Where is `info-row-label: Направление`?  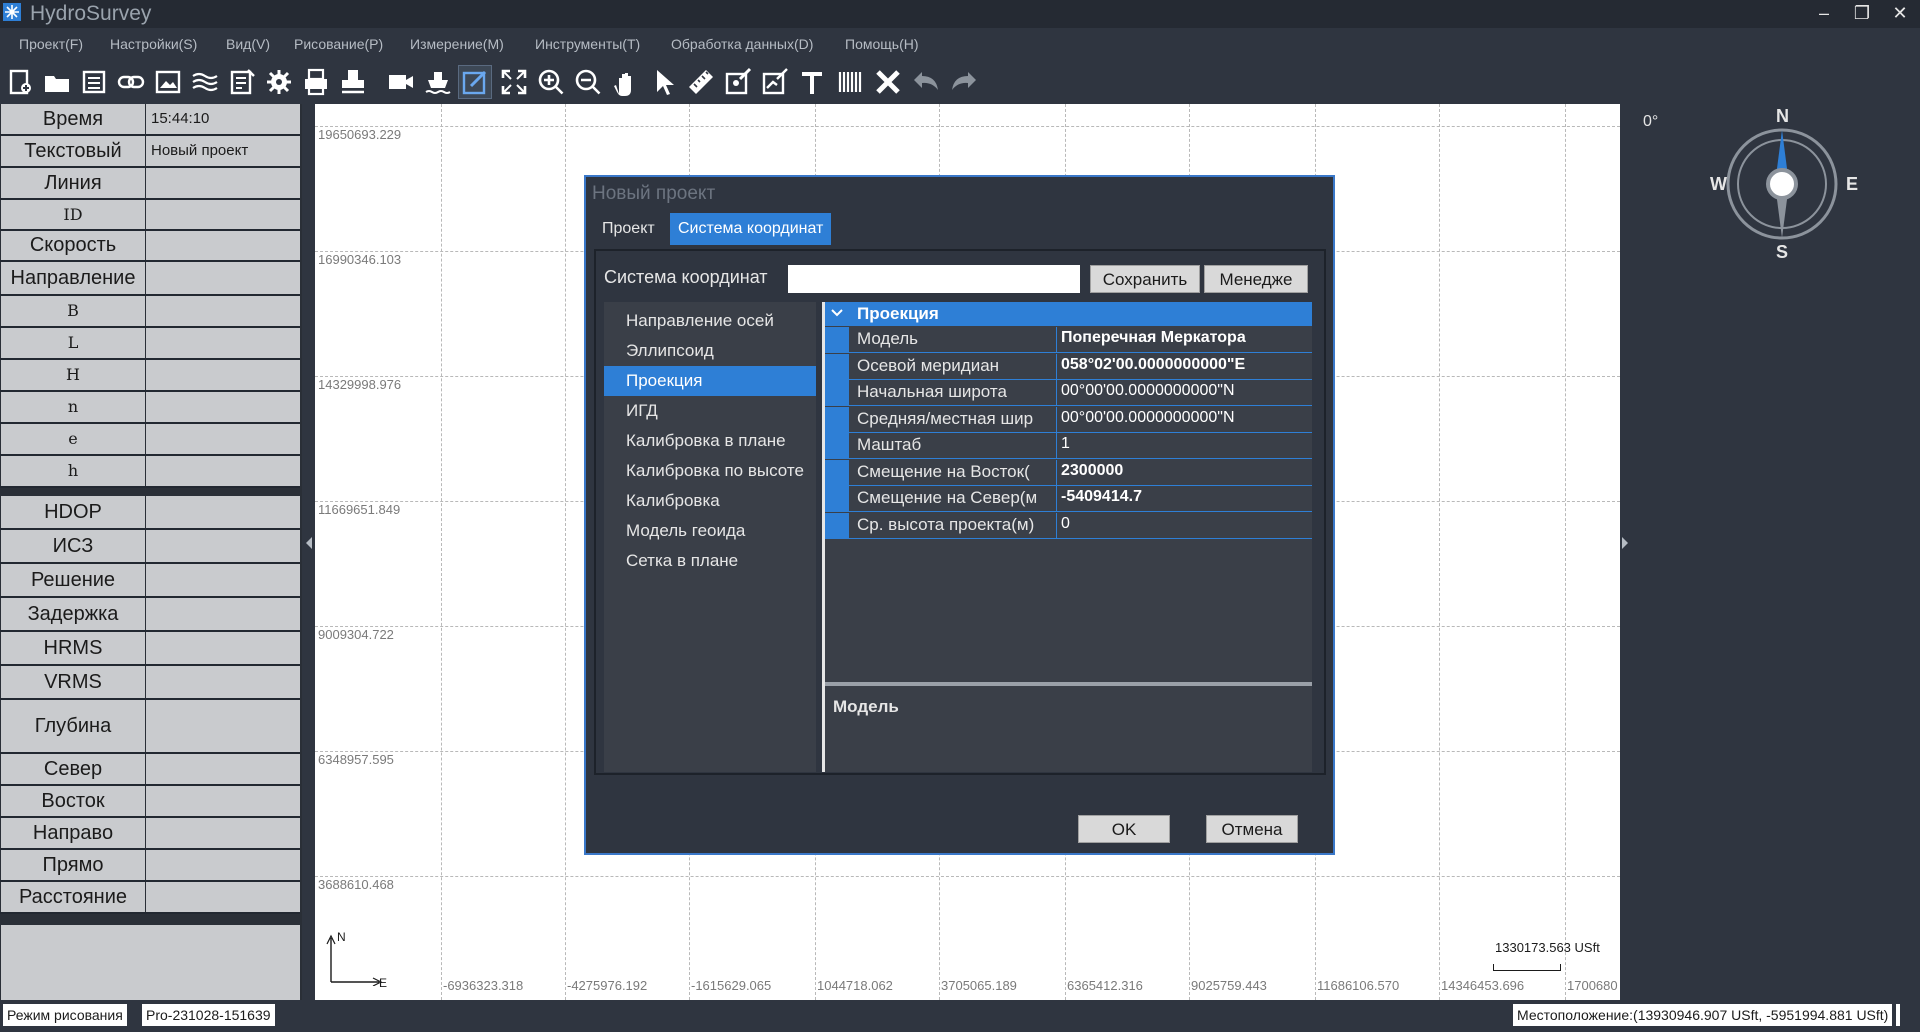 info-row-label: Направление is located at coordinates (73, 278).